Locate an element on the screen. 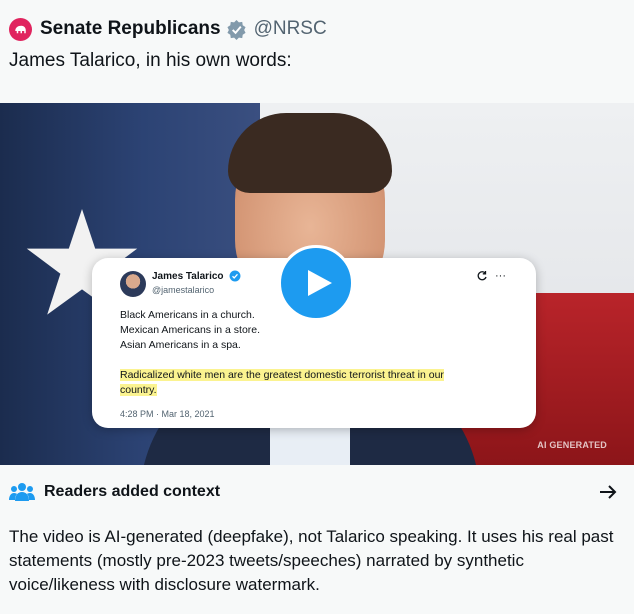  embedded-line: Black Americans in a church. is located at coordinates (187, 315).